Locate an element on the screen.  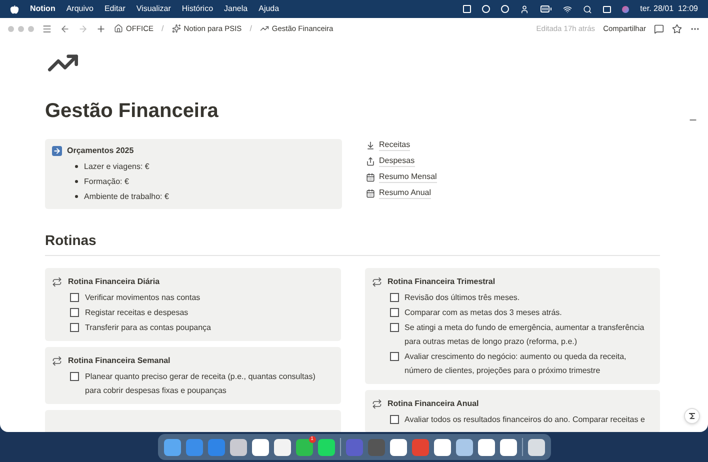
task-text: Verificar movimentos nas contas is located at coordinates (142, 298).